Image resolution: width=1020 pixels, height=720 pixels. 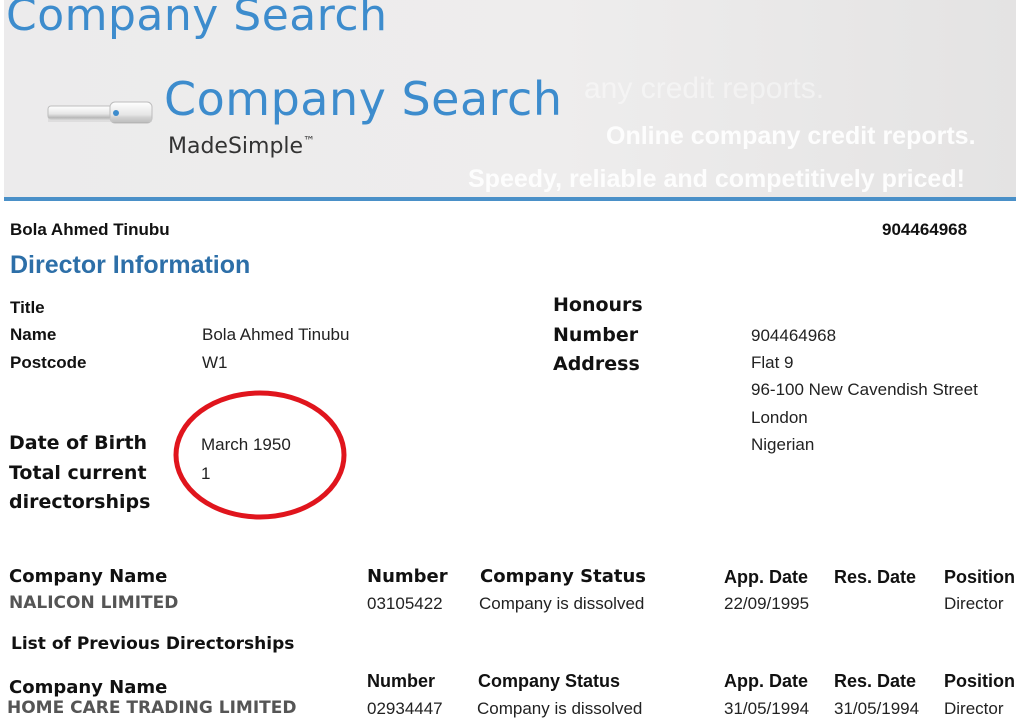 I want to click on highlight-circle, so click(x=260, y=455).